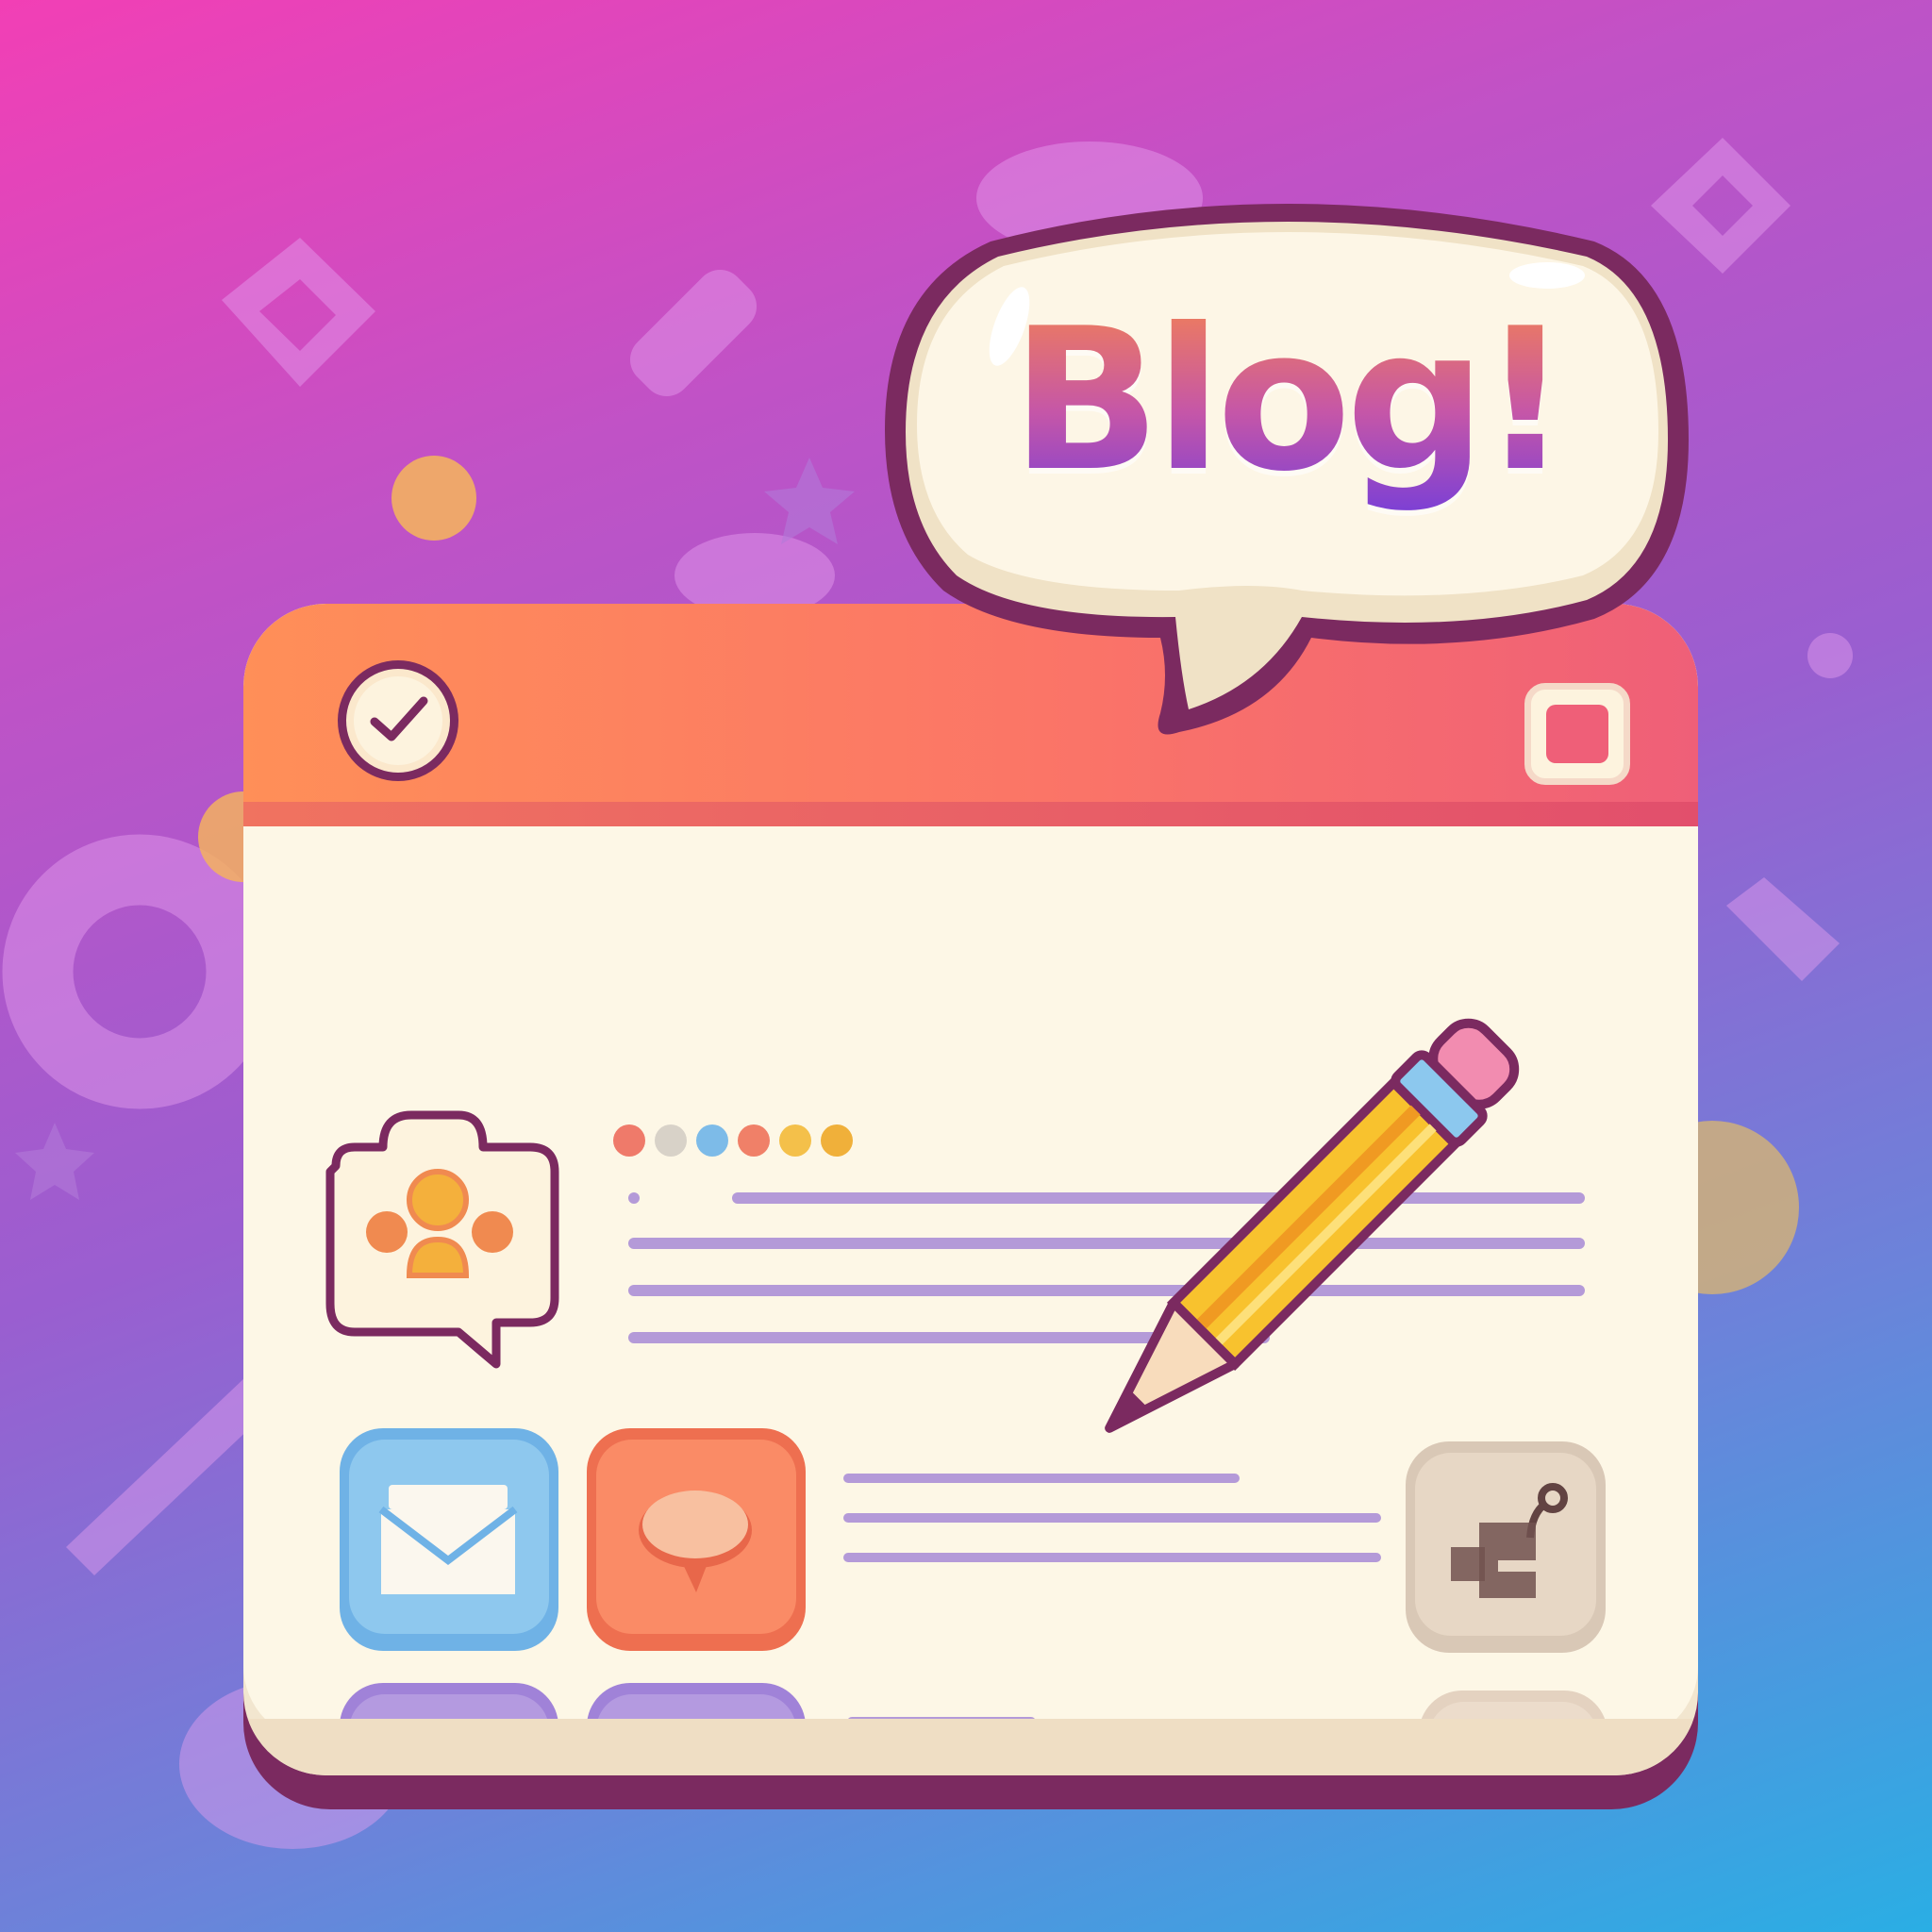 Image resolution: width=1932 pixels, height=1932 pixels. What do you see at coordinates (440, 1246) in the screenshot?
I see `group-chat-icon` at bounding box center [440, 1246].